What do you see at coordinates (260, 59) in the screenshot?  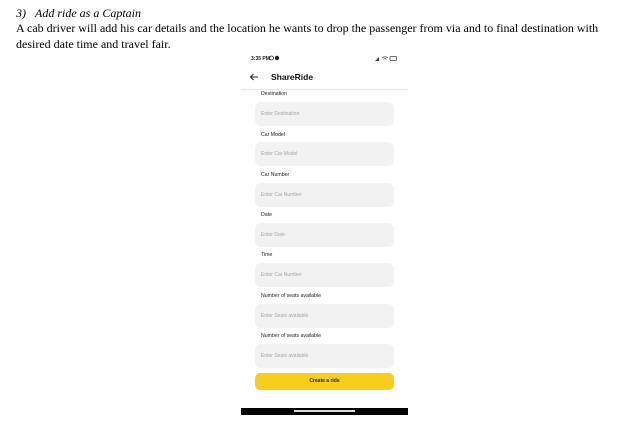 I see `status-time: 3:35 PM` at bounding box center [260, 59].